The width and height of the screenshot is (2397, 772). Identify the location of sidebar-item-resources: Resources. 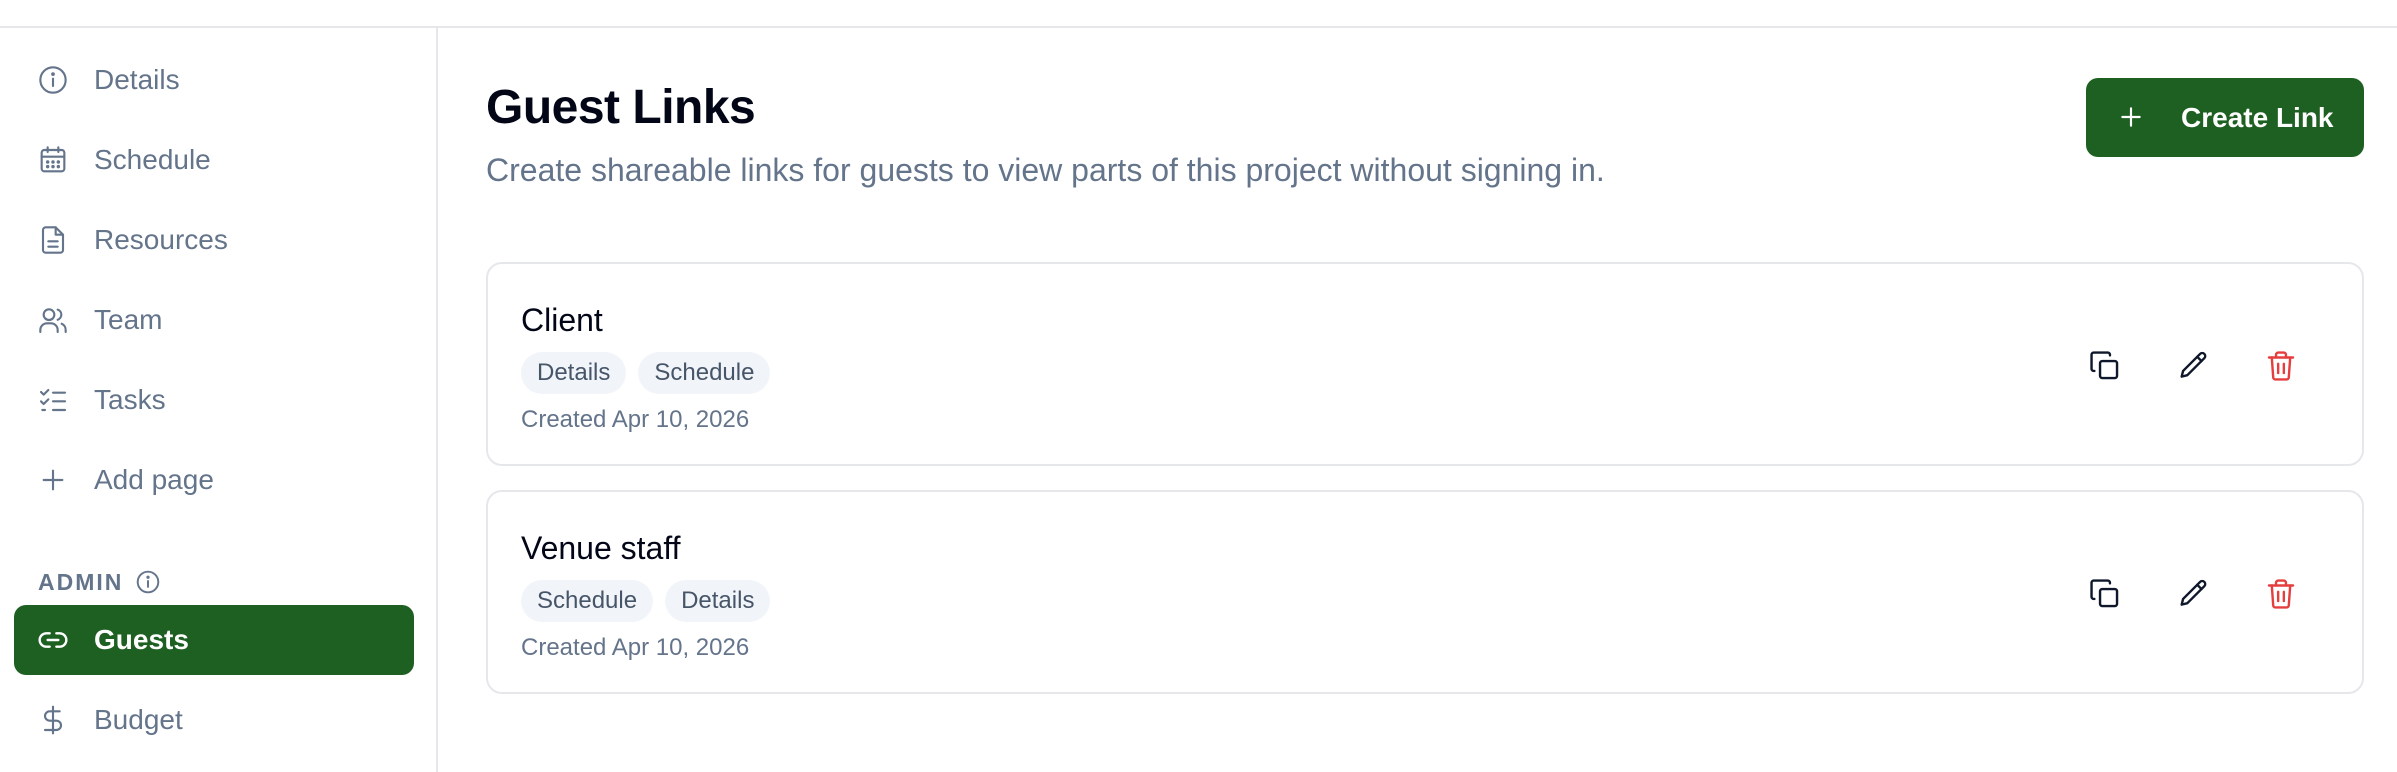
(214, 240).